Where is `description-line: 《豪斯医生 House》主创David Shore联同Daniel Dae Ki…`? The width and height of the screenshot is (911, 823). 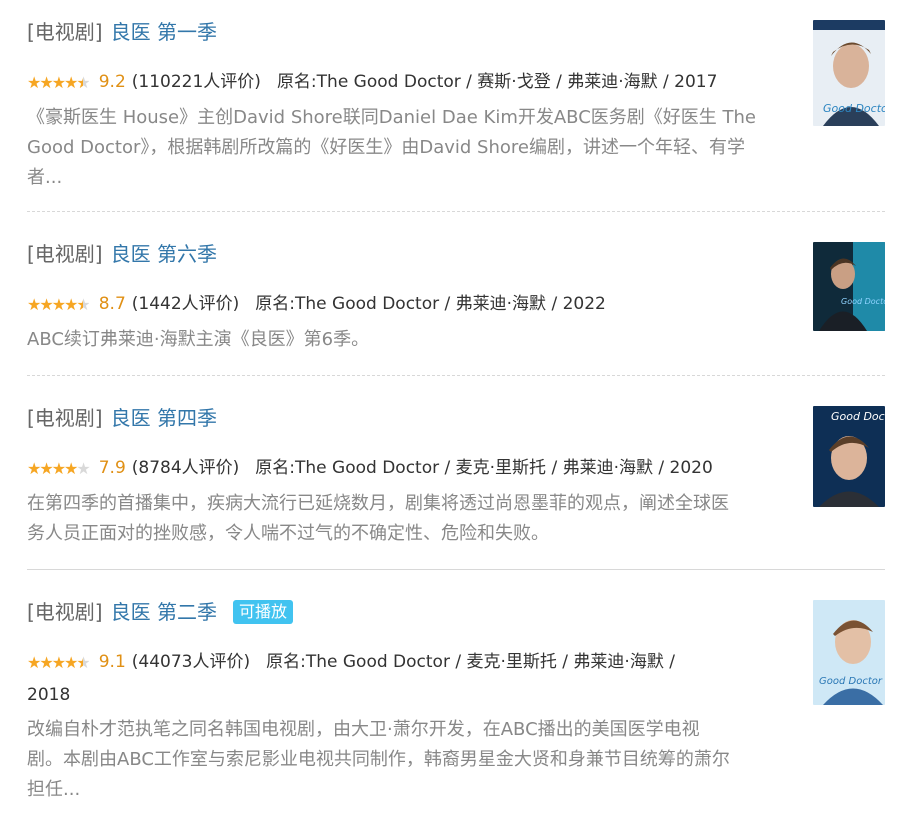
description-line: 《豪斯医生 House》主创David Shore联同Daniel Dae Ki… is located at coordinates (391, 117).